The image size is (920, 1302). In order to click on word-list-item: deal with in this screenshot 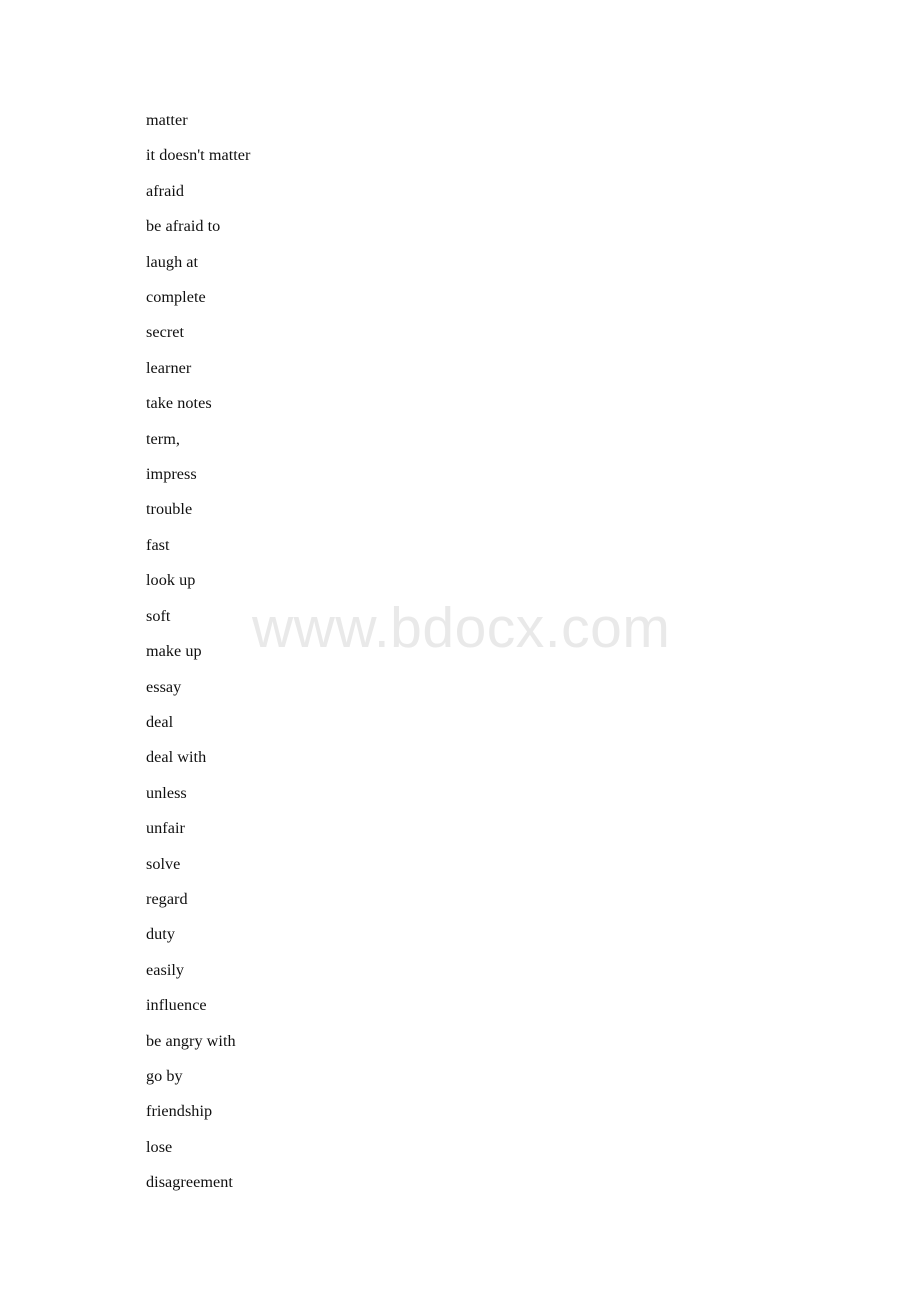, I will do `click(176, 757)`.